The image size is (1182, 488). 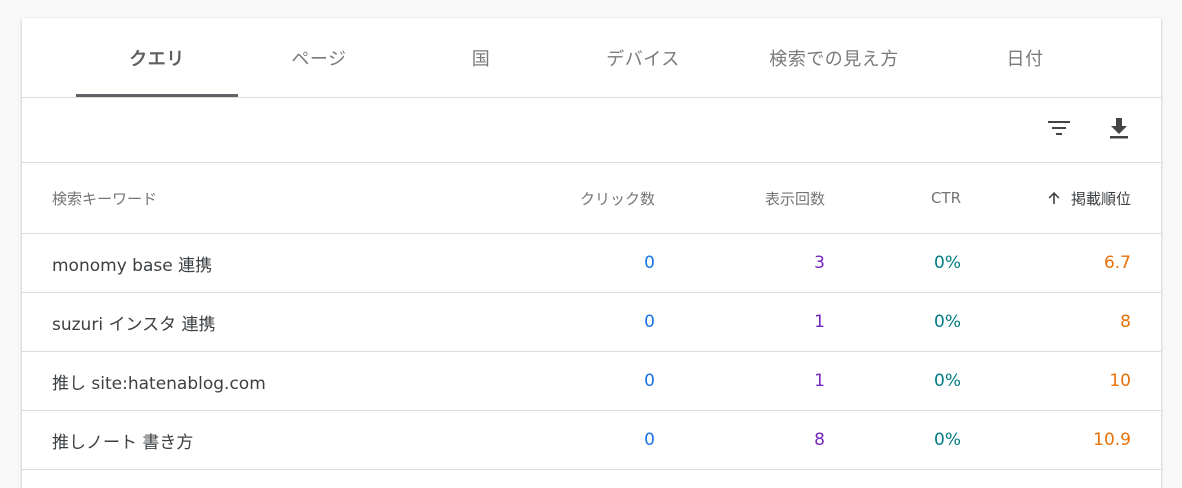 What do you see at coordinates (946, 198) in the screenshot?
I see `column-header-ctr: CTR` at bounding box center [946, 198].